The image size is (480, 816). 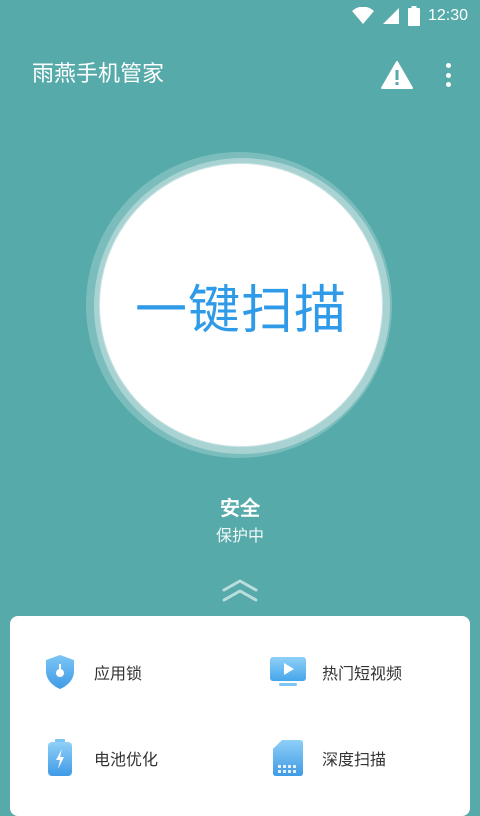 I want to click on shield-lock-icon, so click(x=60, y=672).